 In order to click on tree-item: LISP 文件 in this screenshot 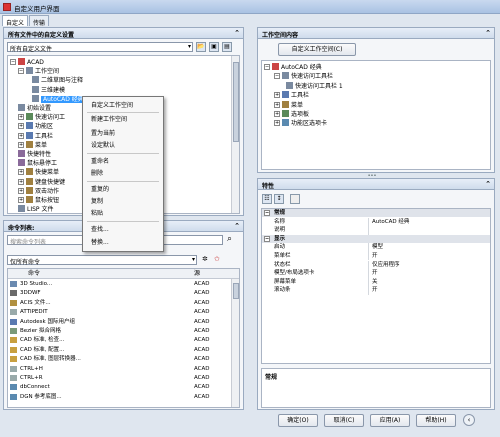, I will do `click(35, 209)`.